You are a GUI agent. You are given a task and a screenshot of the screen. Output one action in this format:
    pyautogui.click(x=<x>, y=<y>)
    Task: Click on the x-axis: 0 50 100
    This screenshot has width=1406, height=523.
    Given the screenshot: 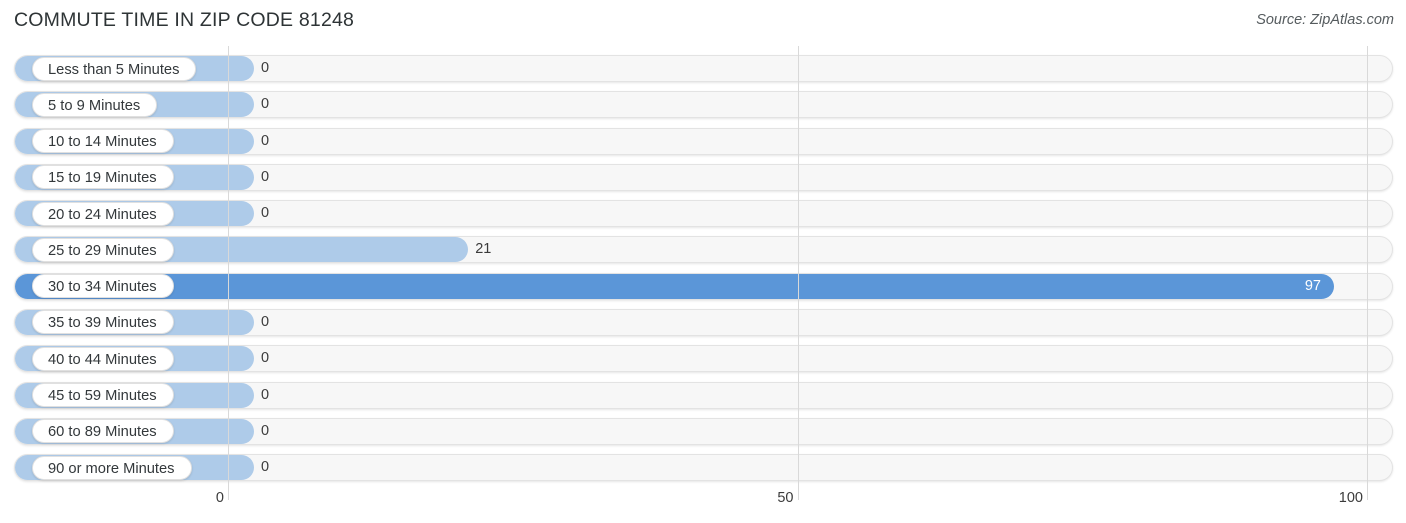 What is the action you would take?
    pyautogui.click(x=703, y=504)
    